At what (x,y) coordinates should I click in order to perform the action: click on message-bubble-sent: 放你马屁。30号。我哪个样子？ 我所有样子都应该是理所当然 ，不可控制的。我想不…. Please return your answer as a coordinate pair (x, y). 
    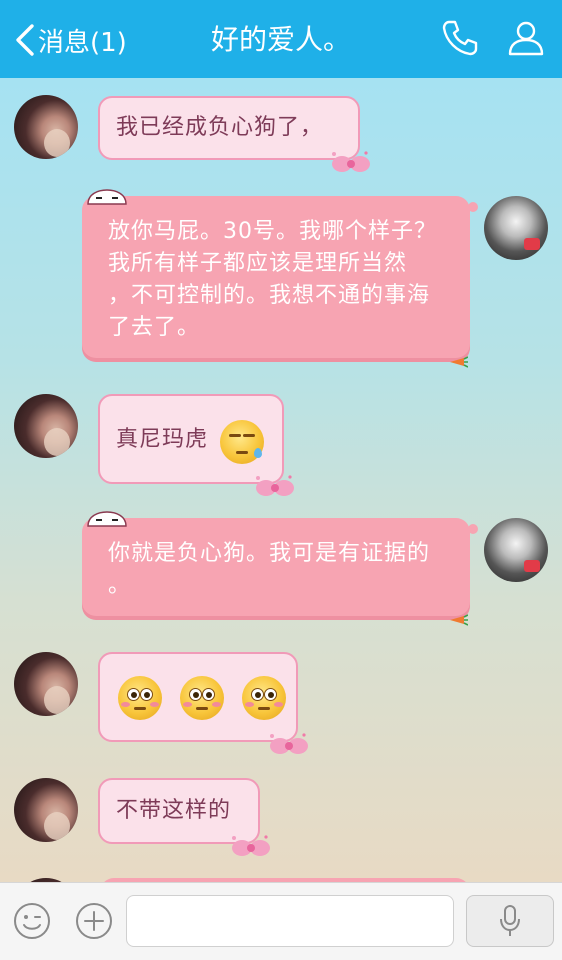
    Looking at the image, I should click on (276, 278).